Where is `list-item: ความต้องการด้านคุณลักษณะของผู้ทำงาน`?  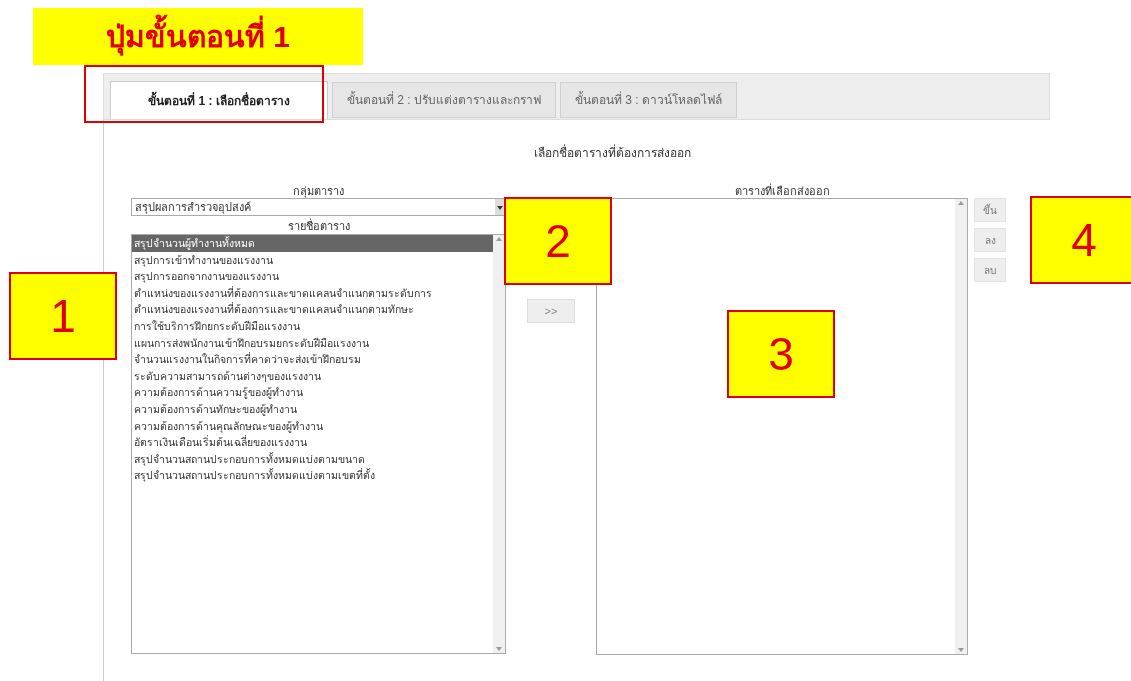
list-item: ความต้องการด้านคุณลักษณะของผู้ทำงาน is located at coordinates (312, 426).